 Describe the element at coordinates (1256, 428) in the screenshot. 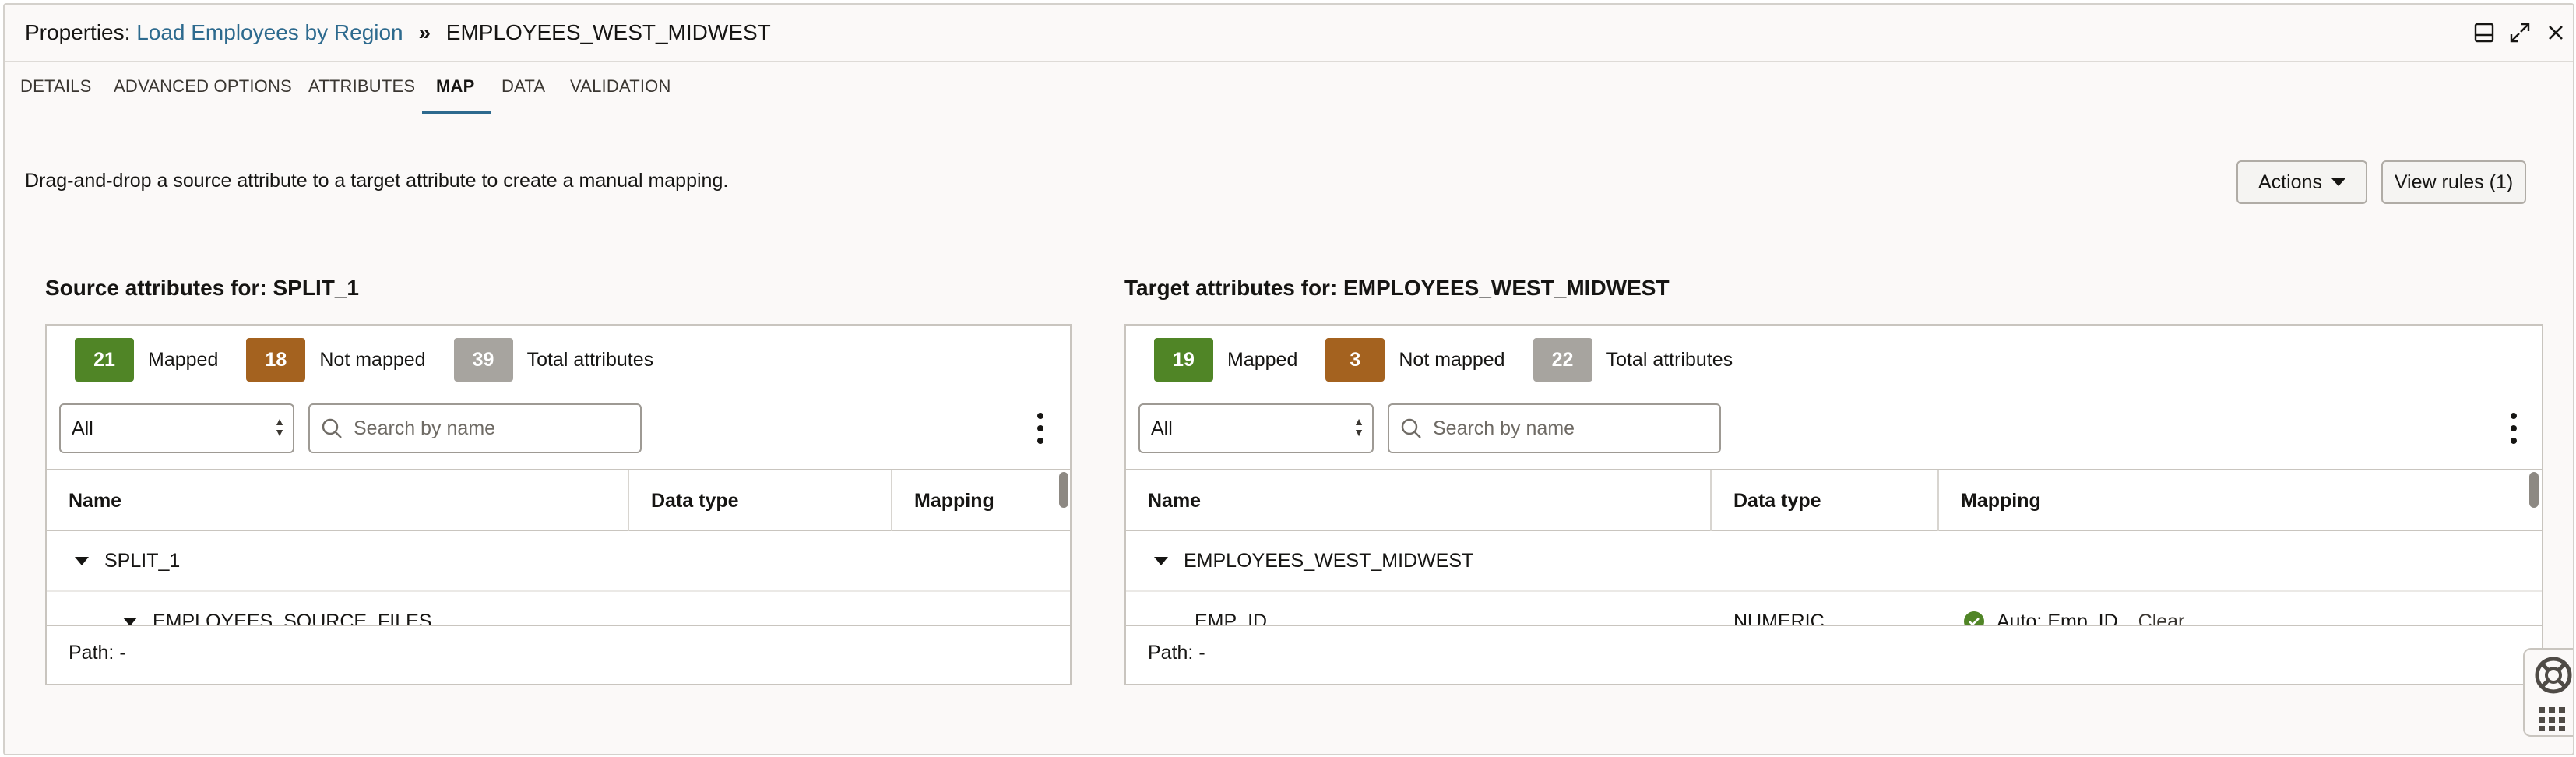

I see `target-filter-select: All ▲ ▼` at that location.